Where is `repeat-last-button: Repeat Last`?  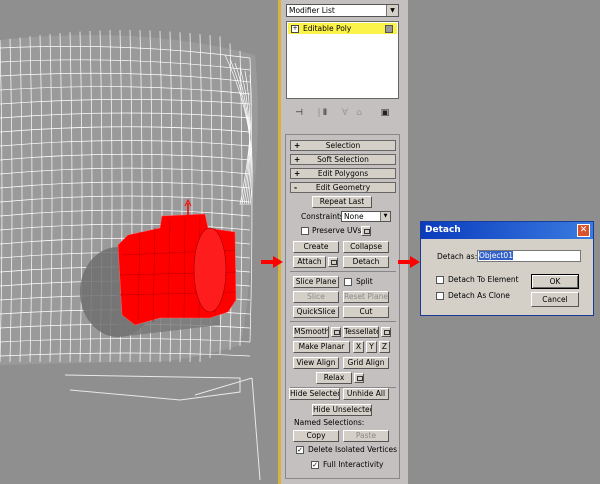
repeat-last-button: Repeat Last is located at coordinates (342, 202).